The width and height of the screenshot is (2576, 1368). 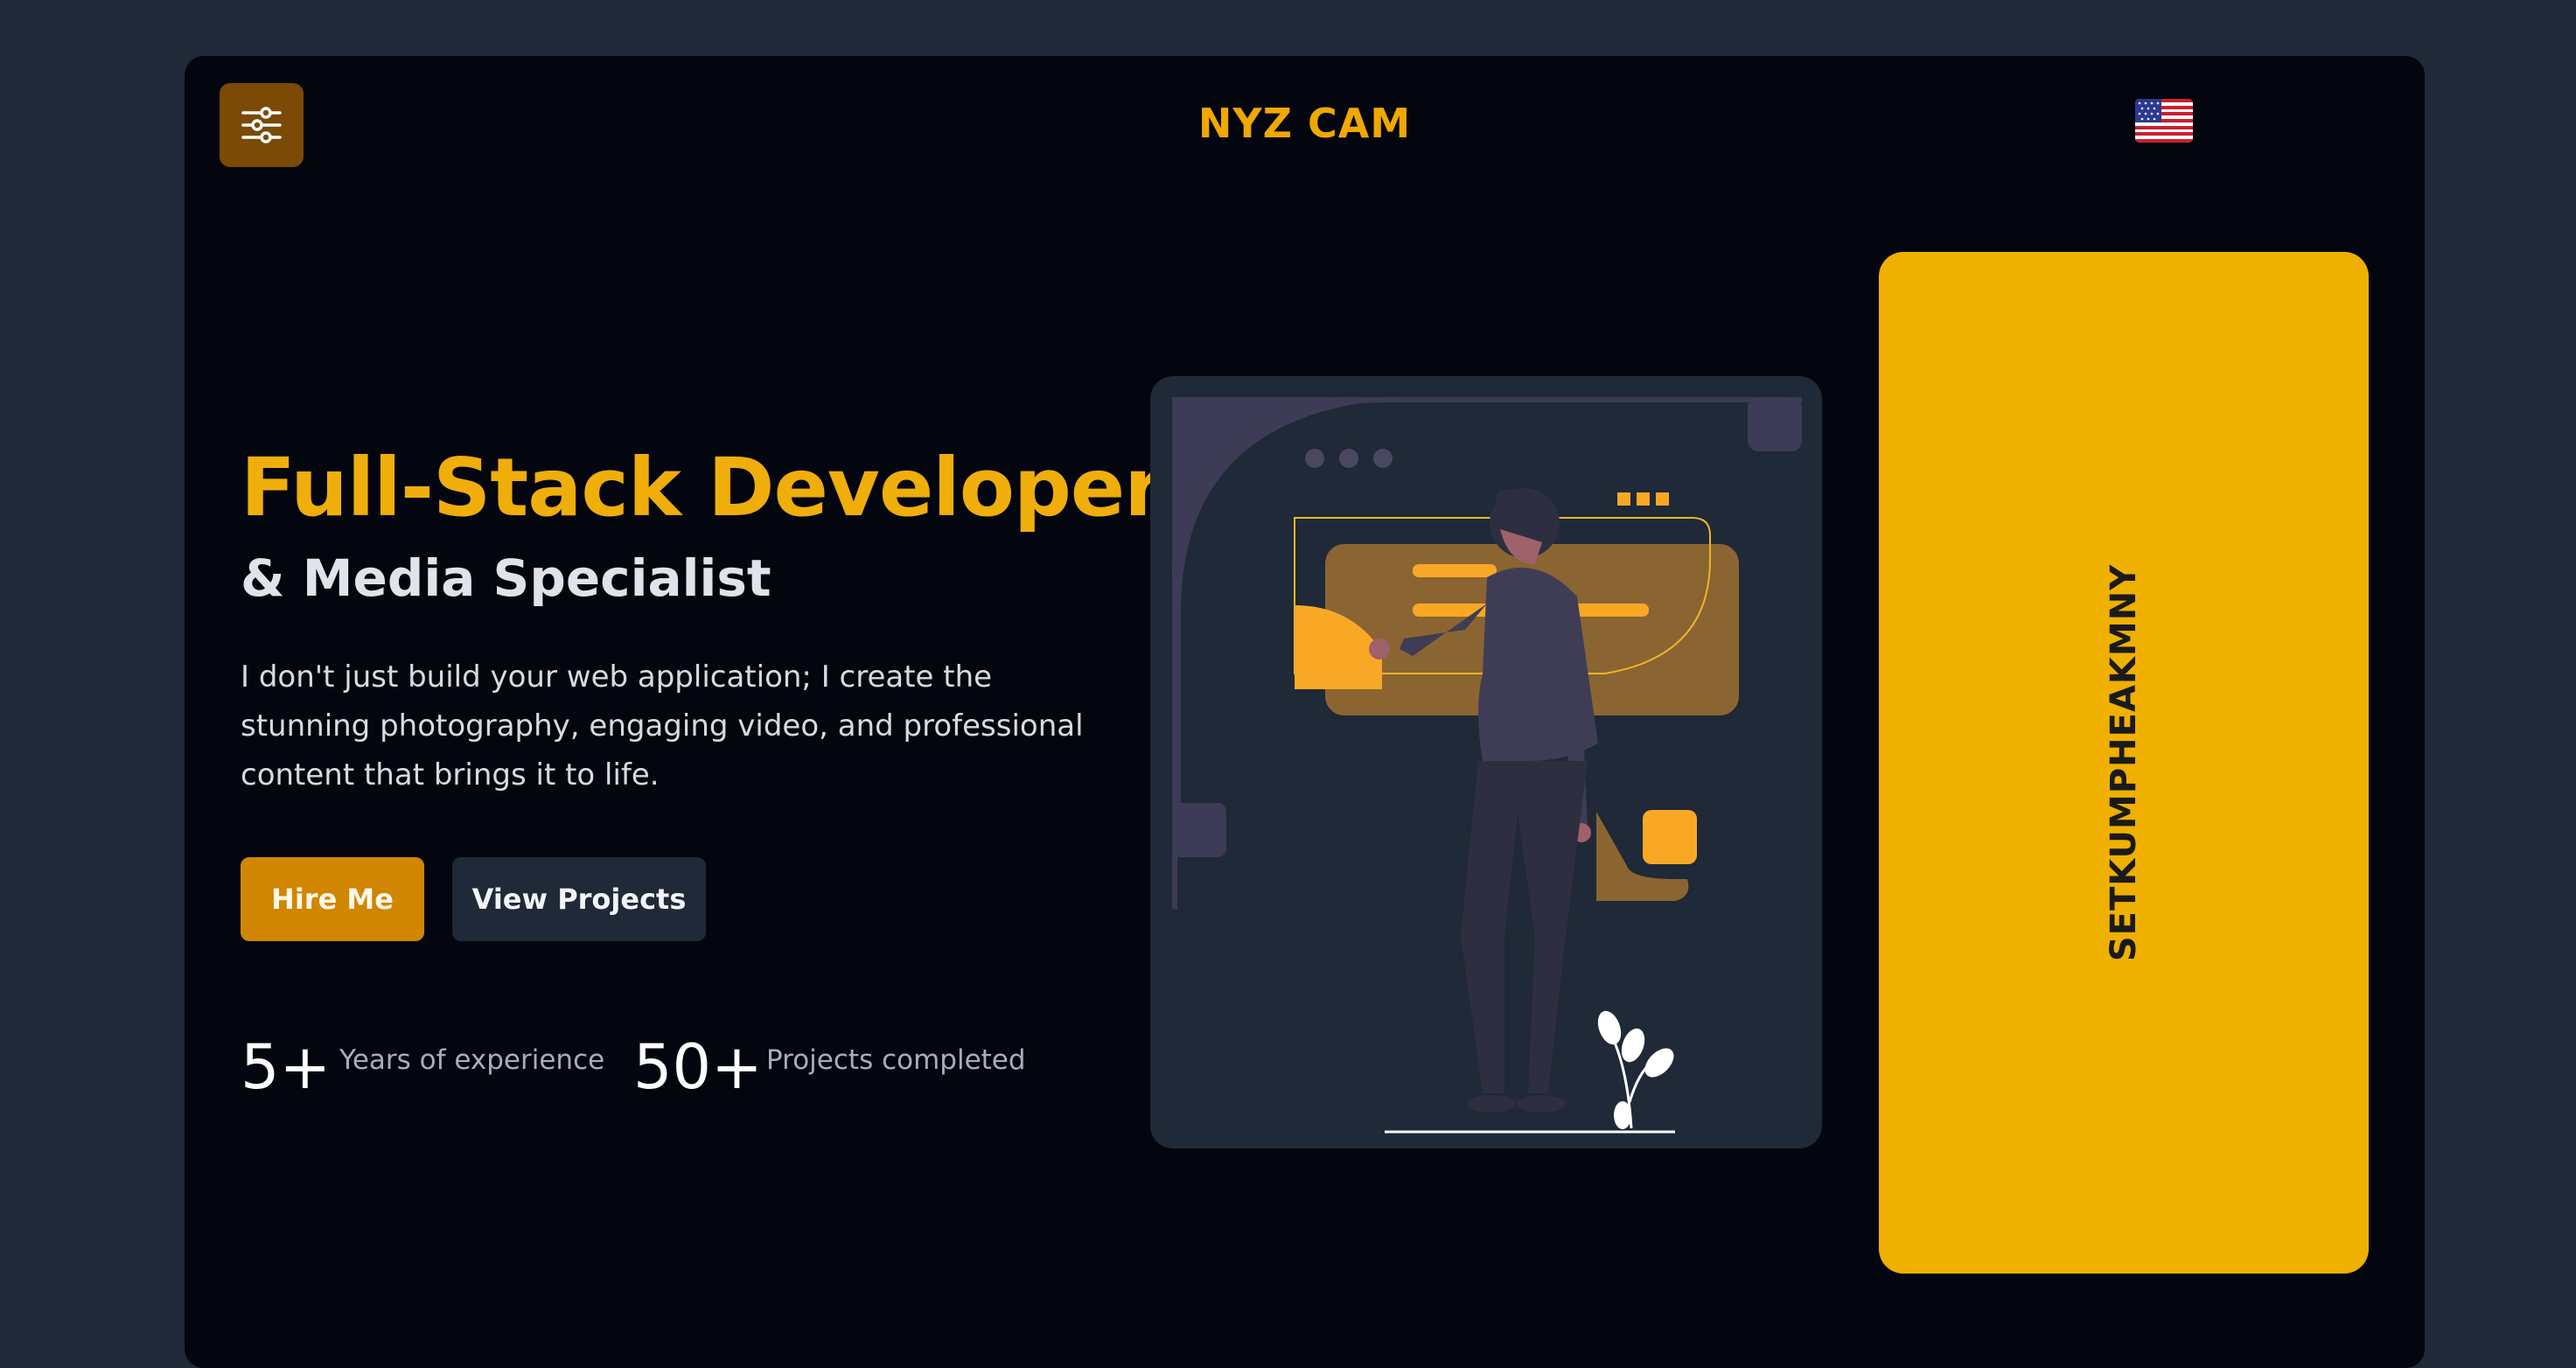 I want to click on view-projects-button: View Projects, so click(x=579, y=899).